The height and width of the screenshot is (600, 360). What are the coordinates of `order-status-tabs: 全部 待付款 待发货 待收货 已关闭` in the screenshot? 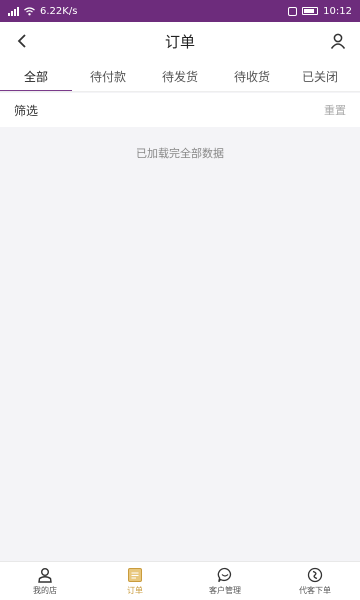 It's located at (180, 76).